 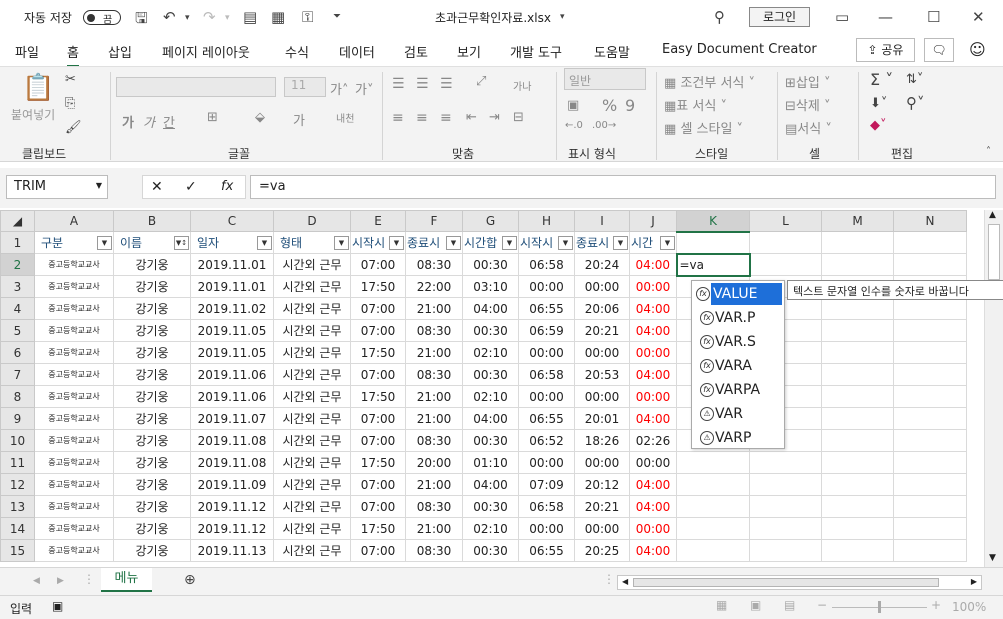 What do you see at coordinates (128, 121) in the screenshot?
I see `bold-icon: 가` at bounding box center [128, 121].